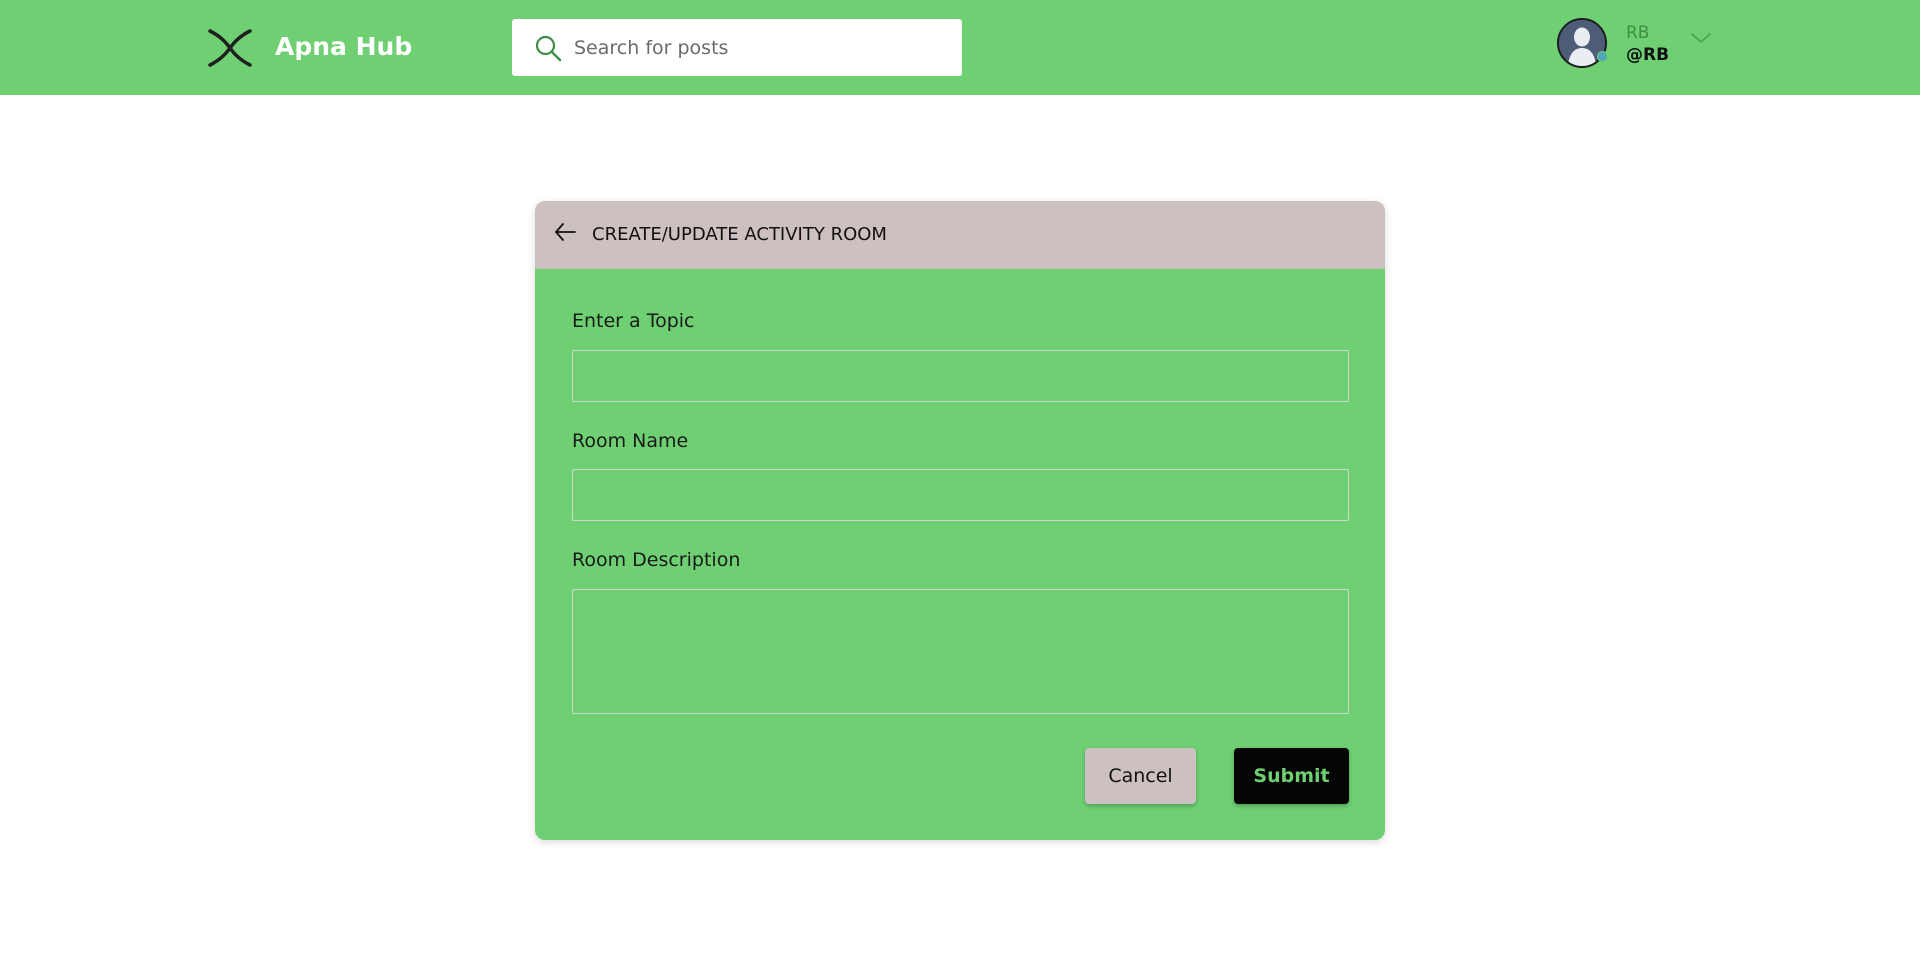 The height and width of the screenshot is (968, 1920). Describe the element at coordinates (960, 651) in the screenshot. I see `room-description-textarea` at that location.